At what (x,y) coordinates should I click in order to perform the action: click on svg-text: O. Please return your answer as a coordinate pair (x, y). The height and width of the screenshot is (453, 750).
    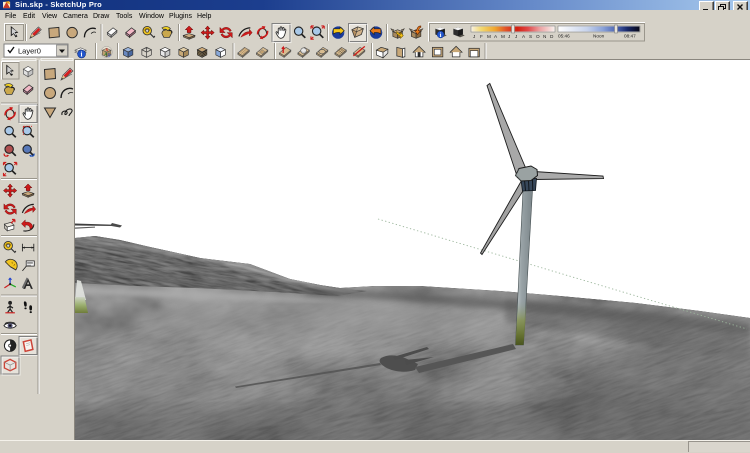
    Looking at the image, I should click on (538, 36).